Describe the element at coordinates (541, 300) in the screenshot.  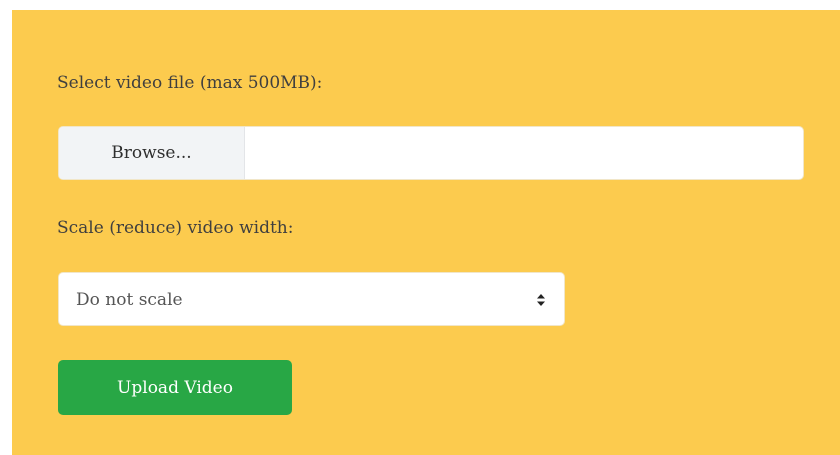
I see `updown-arrows-icon` at that location.